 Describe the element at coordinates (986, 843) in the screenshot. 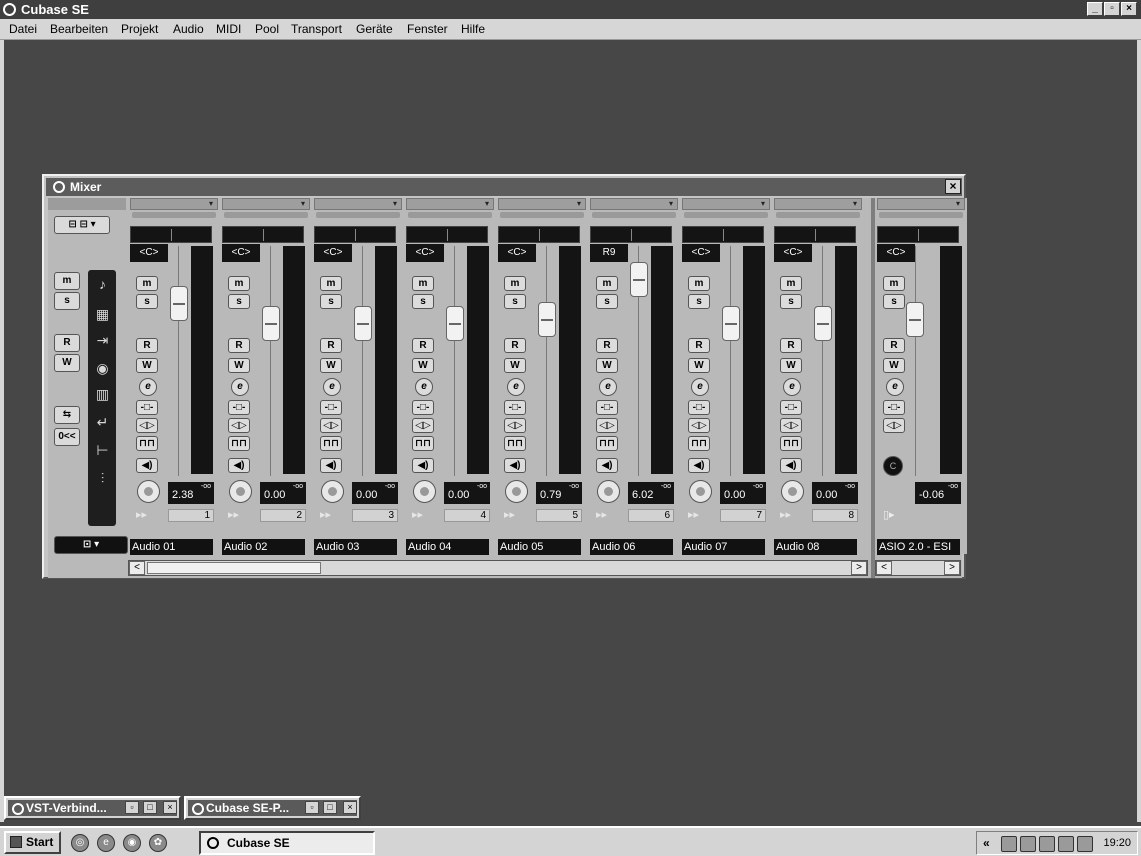

I see `tray-expand-icon: «` at that location.